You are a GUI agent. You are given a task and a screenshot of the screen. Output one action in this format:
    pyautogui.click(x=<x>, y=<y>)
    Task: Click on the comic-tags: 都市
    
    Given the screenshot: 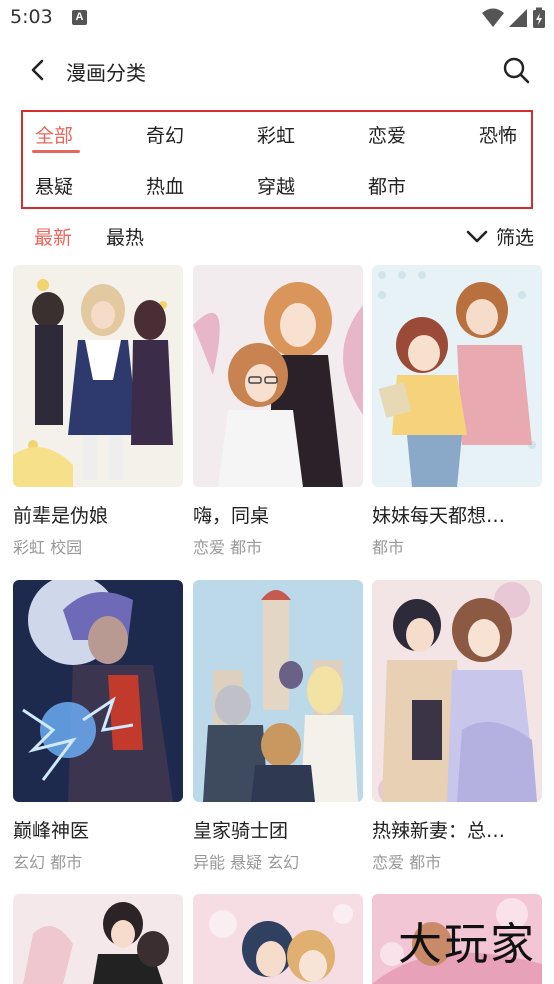 What is the action you would take?
    pyautogui.click(x=388, y=547)
    